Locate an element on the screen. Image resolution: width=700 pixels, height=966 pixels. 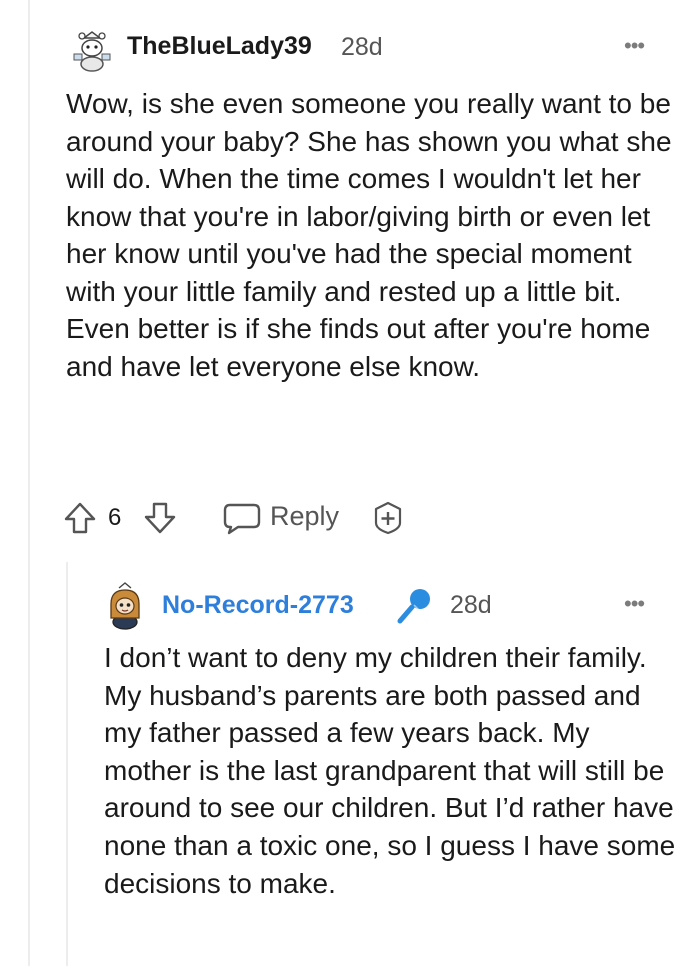
reply-button: Reply is located at coordinates (304, 516).